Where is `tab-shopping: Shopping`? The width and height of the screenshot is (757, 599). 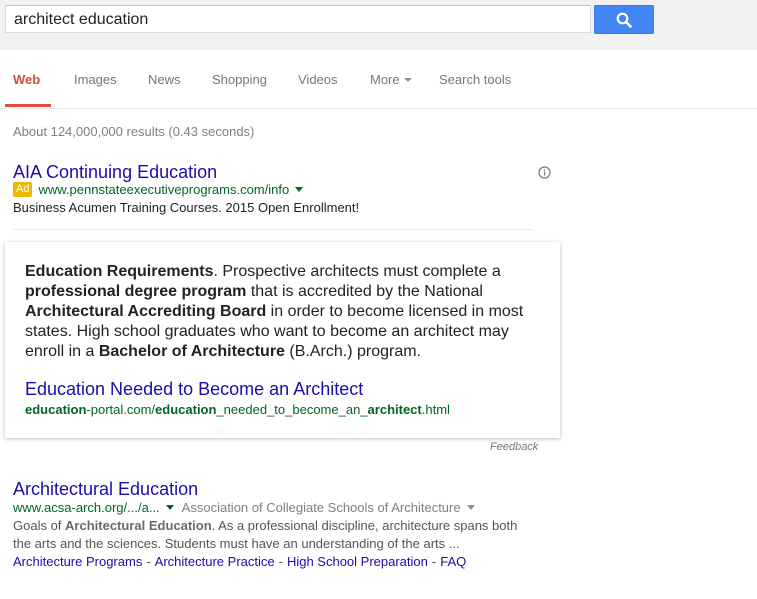 tab-shopping: Shopping is located at coordinates (239, 79).